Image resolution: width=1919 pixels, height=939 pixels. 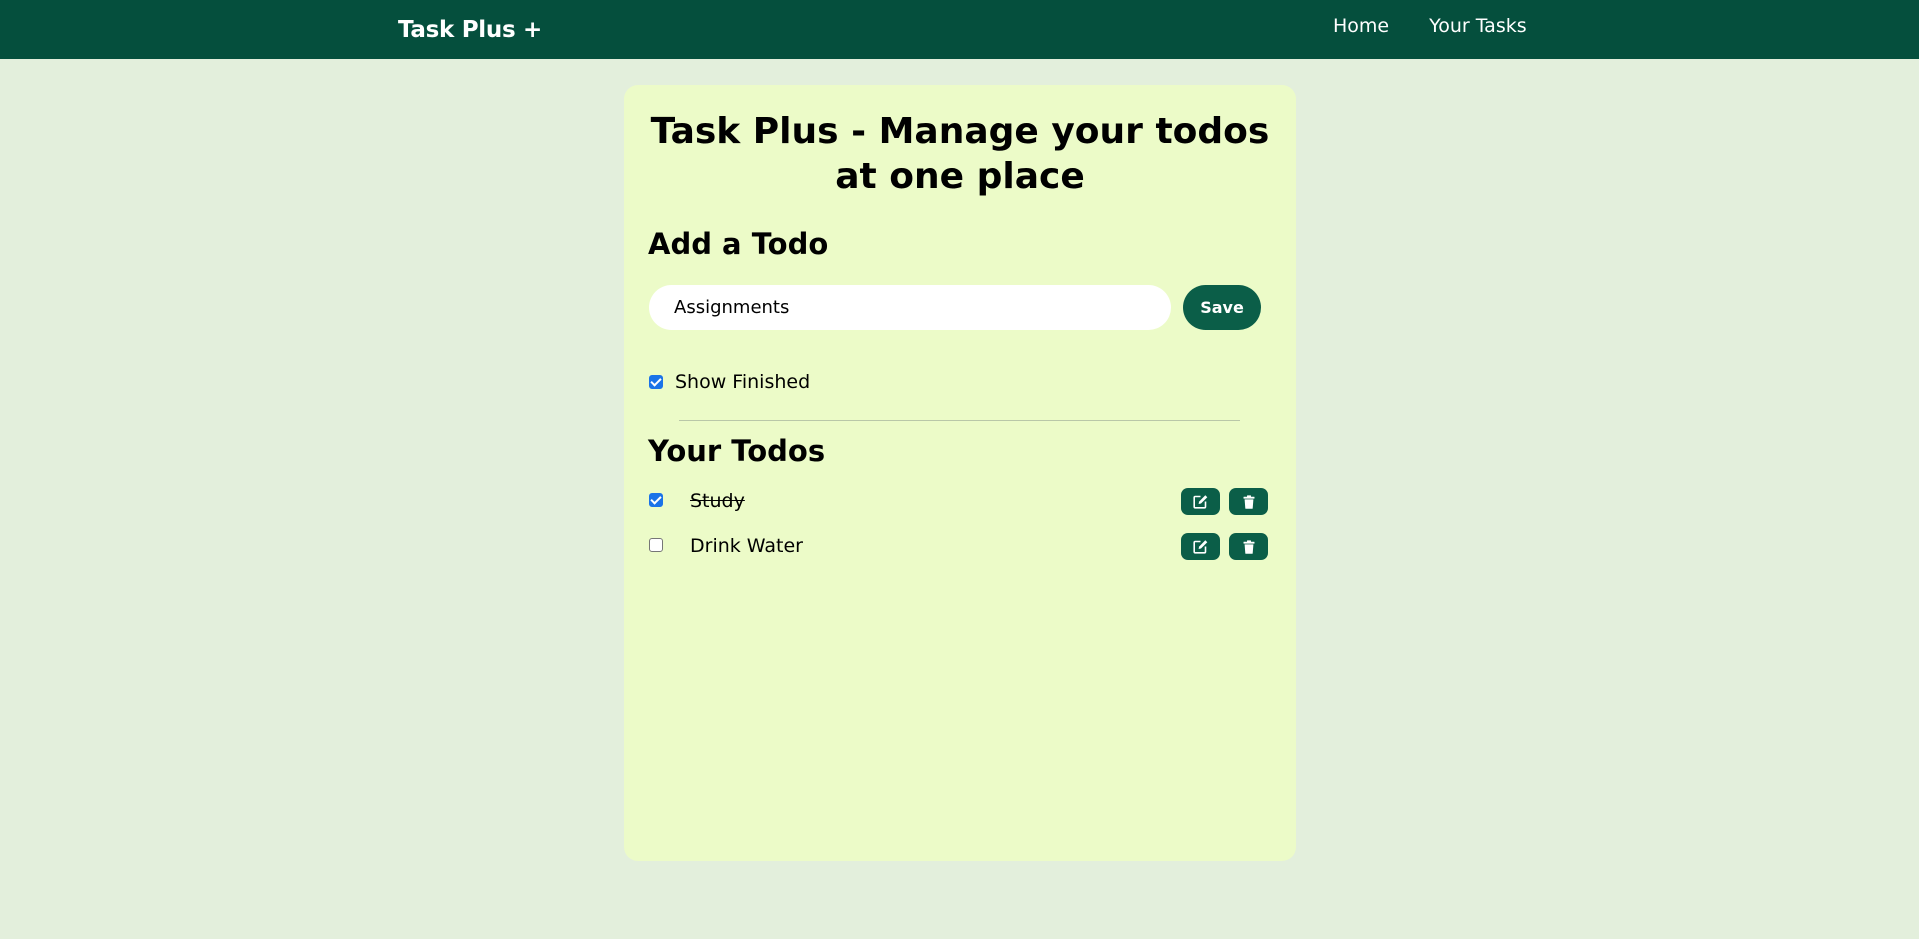 What do you see at coordinates (746, 546) in the screenshot?
I see `todo-text: Drink Water` at bounding box center [746, 546].